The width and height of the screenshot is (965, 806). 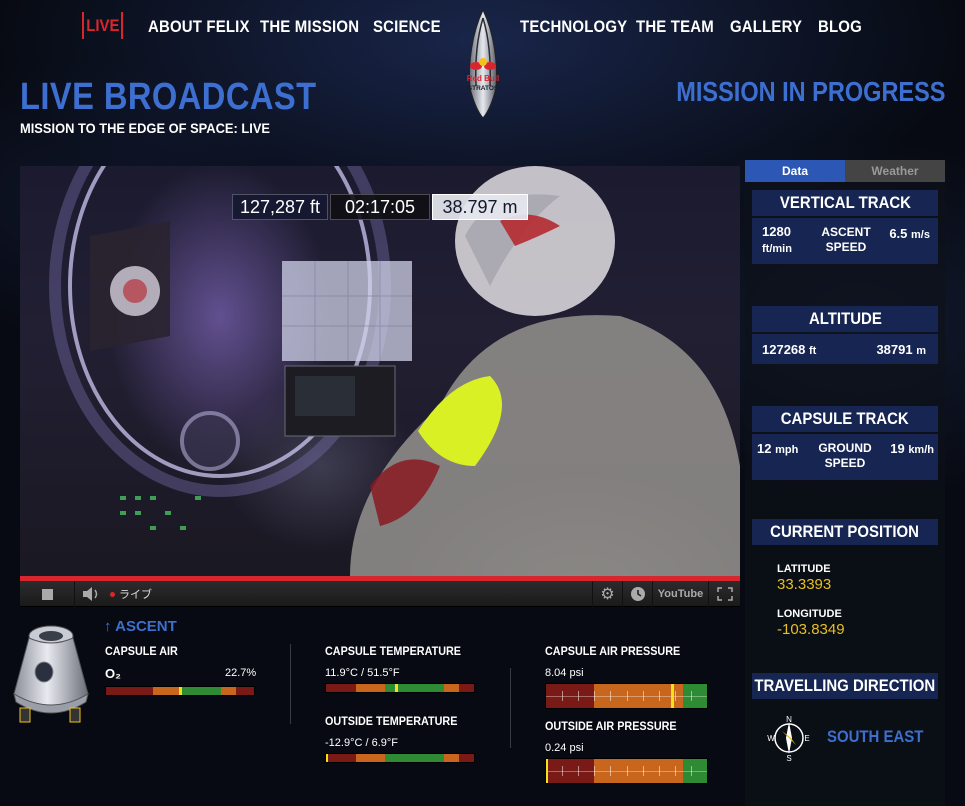 What do you see at coordinates (199, 27) in the screenshot?
I see `nav-about-felix: ABOUT FELIX` at bounding box center [199, 27].